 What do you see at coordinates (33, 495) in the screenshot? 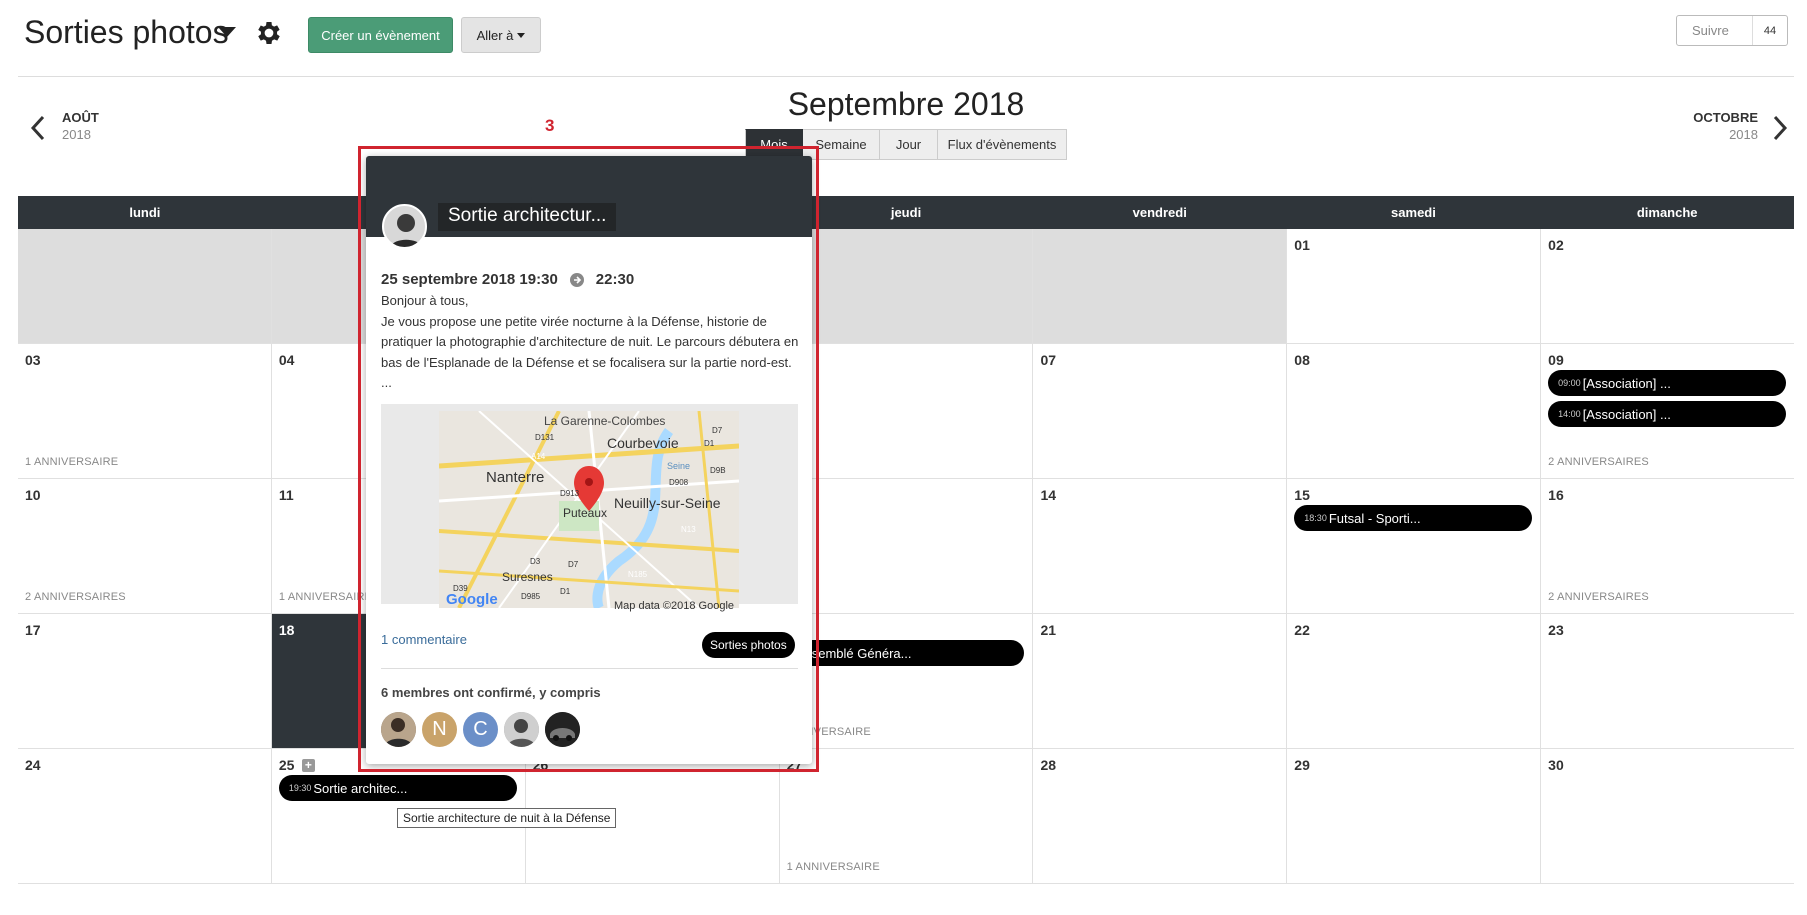
I see `day-number: 10` at bounding box center [33, 495].